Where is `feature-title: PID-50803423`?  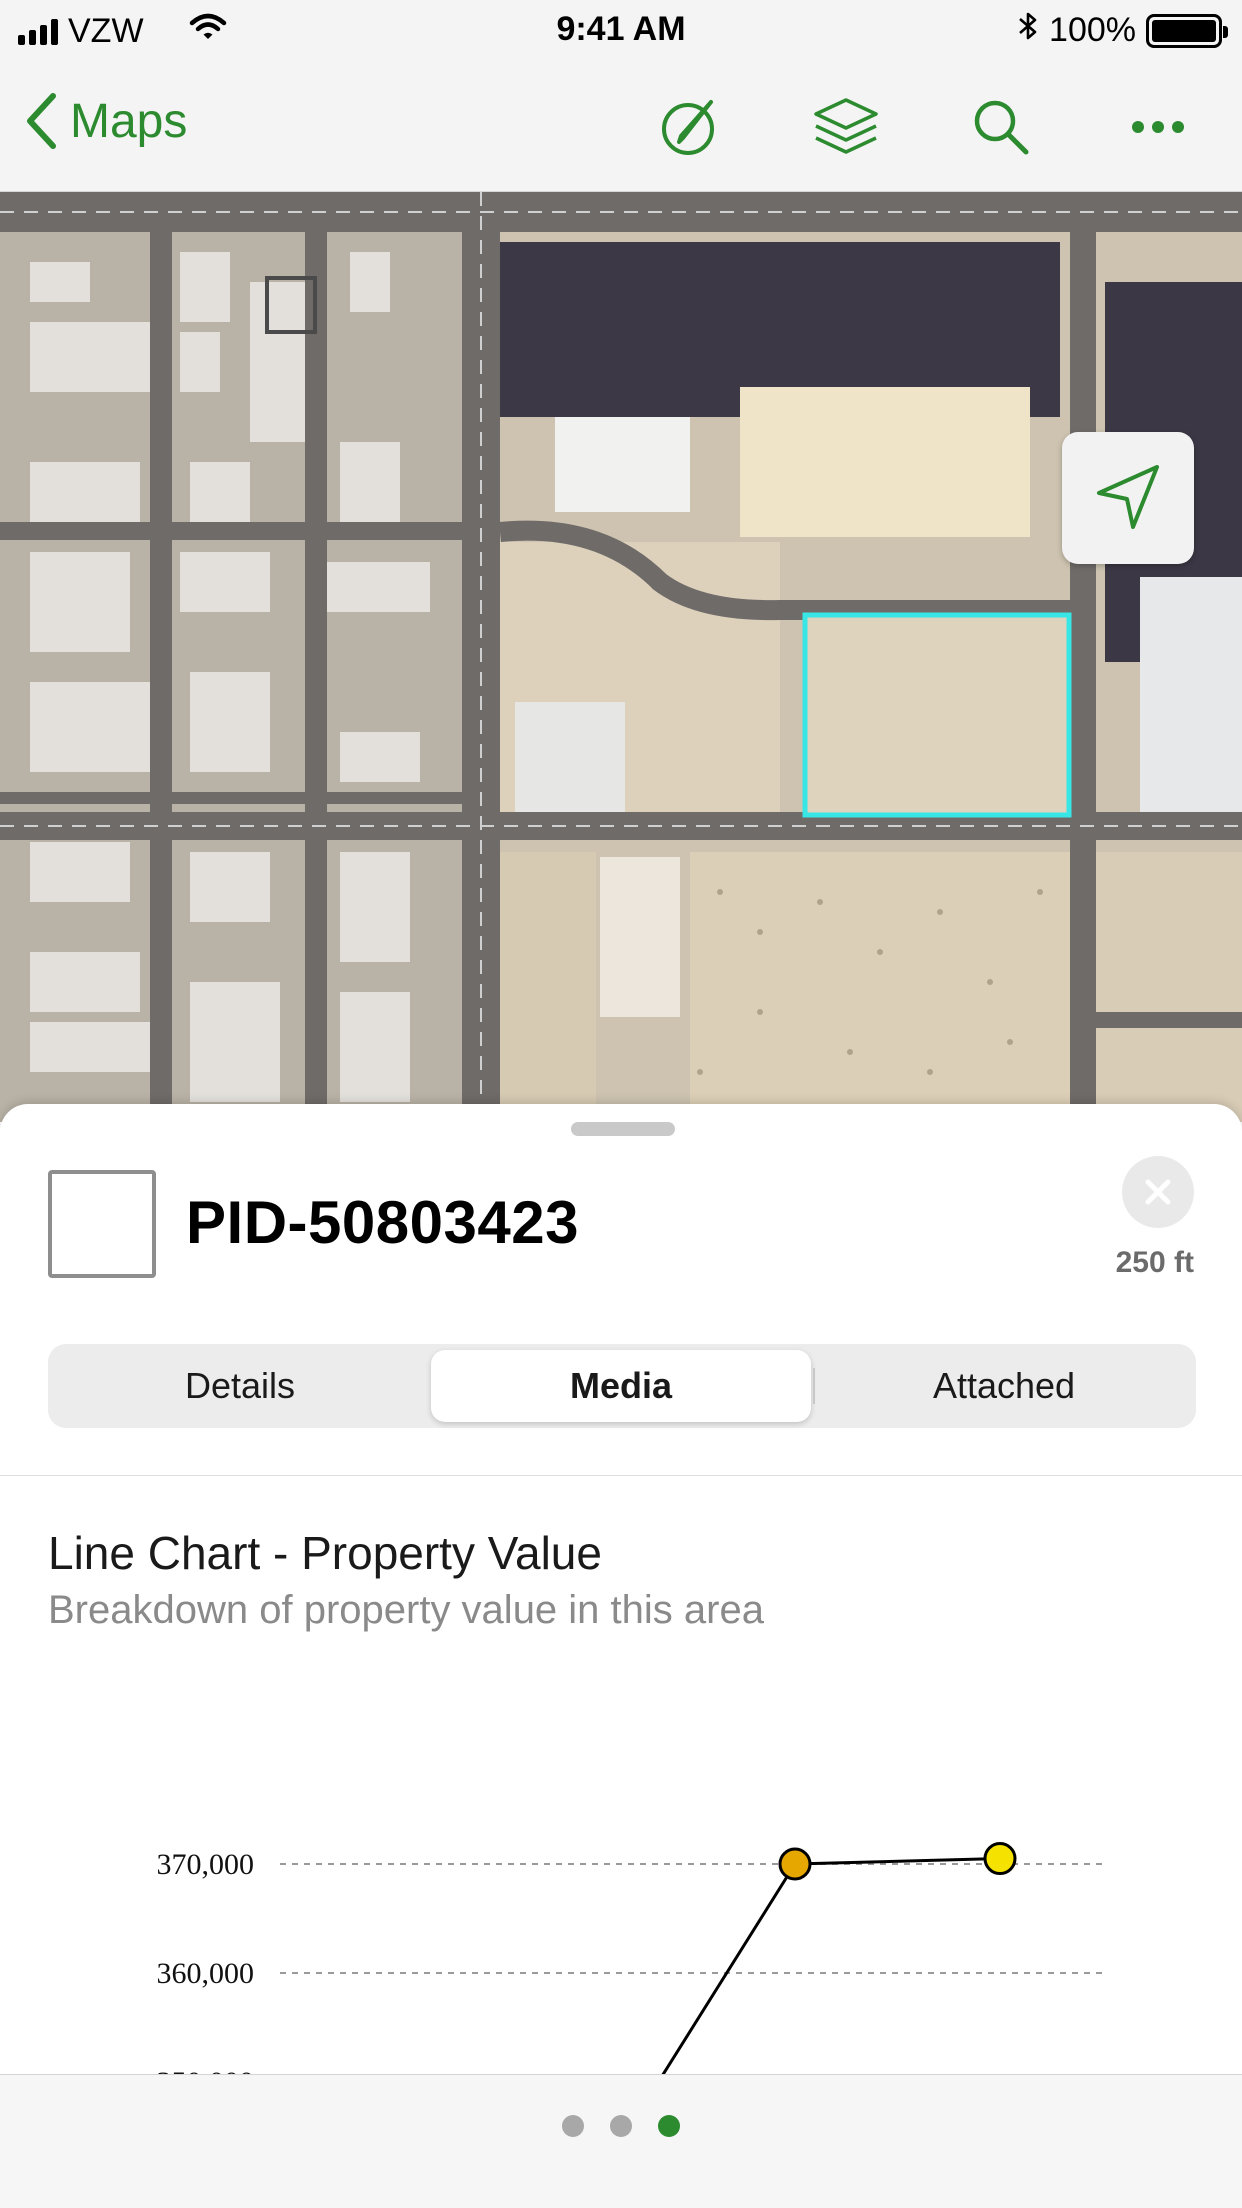
feature-title: PID-50803423 is located at coordinates (382, 1222).